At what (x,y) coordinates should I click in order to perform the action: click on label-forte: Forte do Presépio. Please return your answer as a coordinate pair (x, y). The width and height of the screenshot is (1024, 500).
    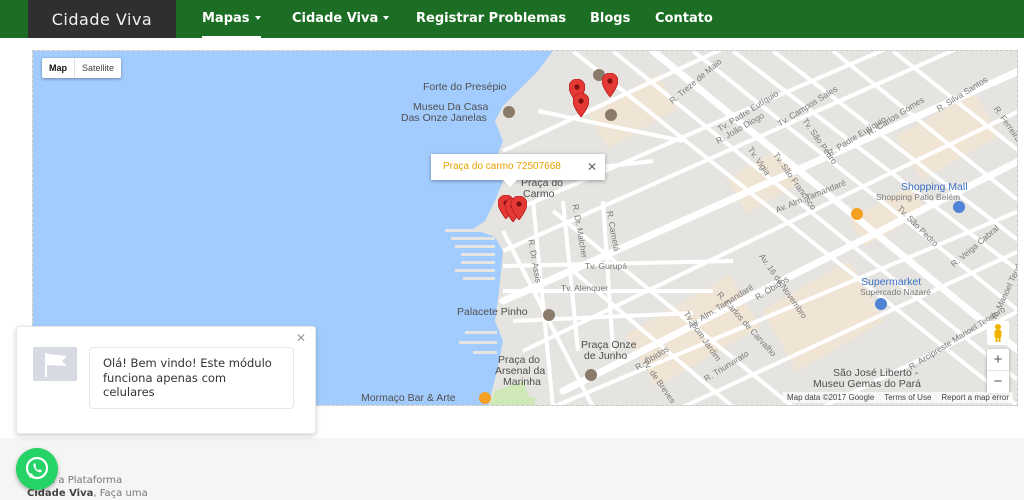
    Looking at the image, I should click on (465, 87).